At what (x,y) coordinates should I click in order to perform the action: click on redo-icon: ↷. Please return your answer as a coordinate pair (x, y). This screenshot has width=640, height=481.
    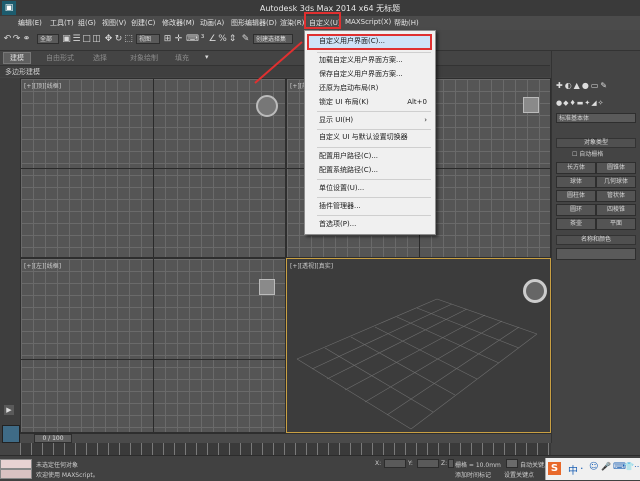
    Looking at the image, I should click on (16, 39).